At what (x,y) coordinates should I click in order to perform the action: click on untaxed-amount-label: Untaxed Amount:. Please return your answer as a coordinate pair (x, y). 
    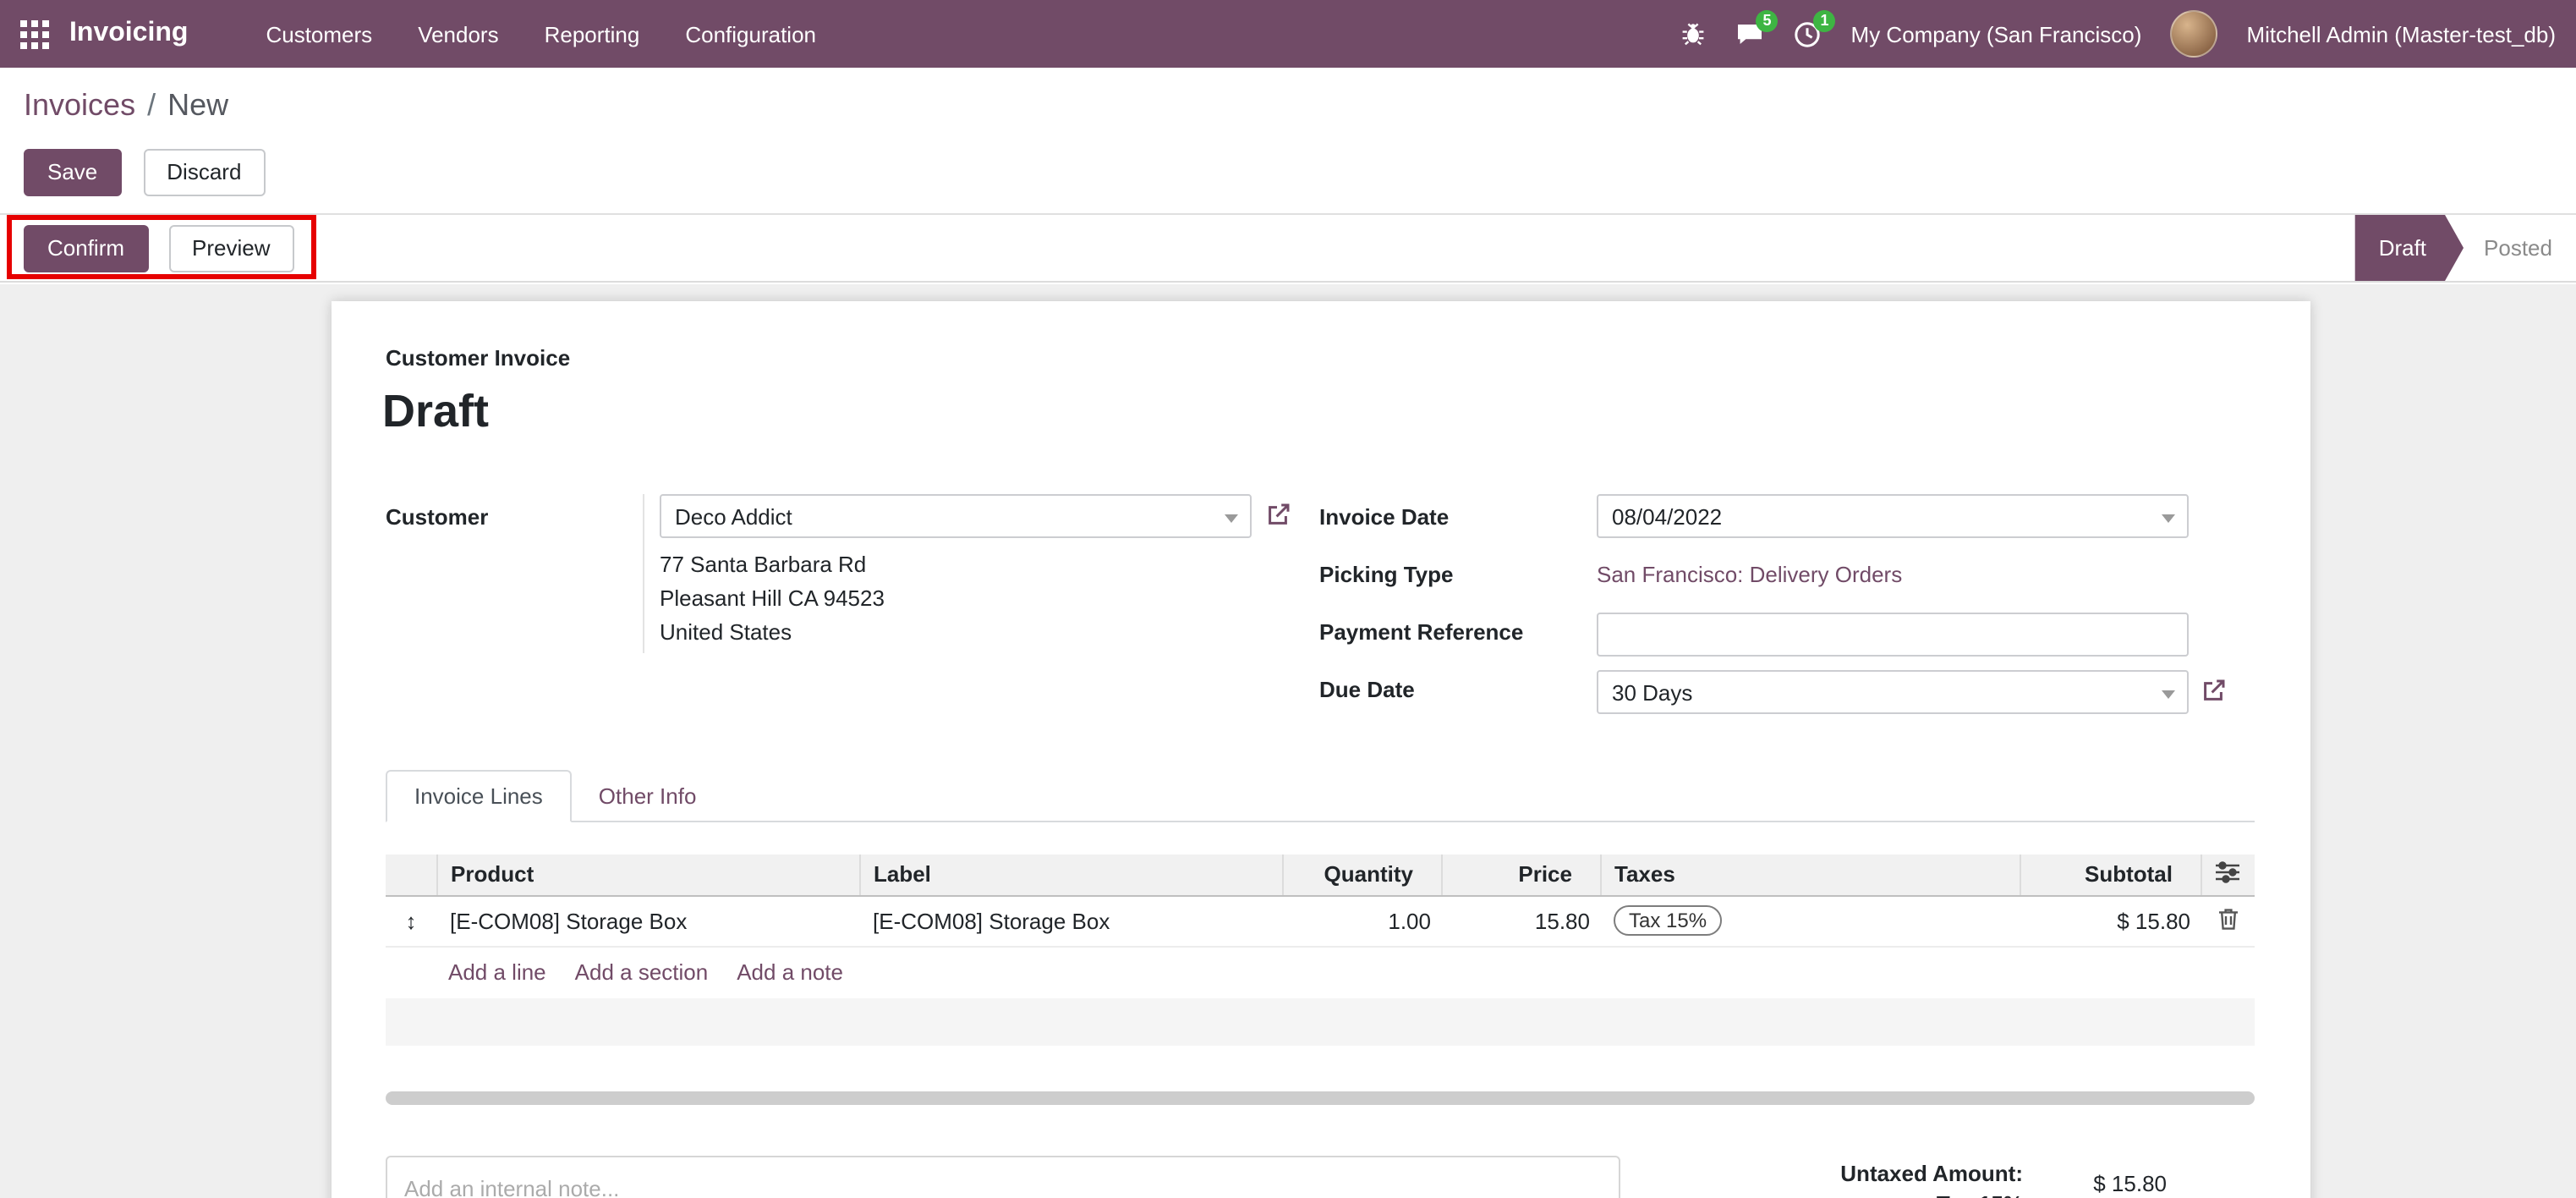
    Looking at the image, I should click on (1931, 1173).